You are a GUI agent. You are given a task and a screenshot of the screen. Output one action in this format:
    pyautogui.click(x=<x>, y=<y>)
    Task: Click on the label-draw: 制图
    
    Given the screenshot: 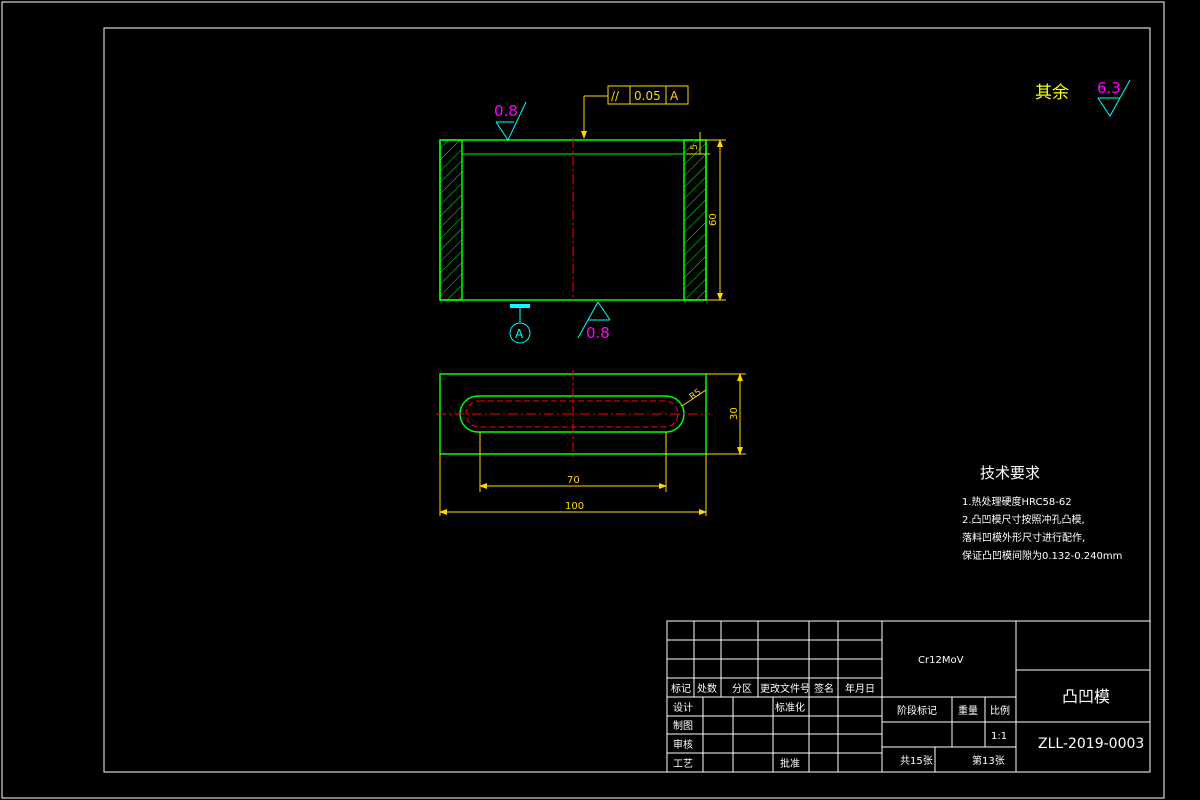 What is the action you would take?
    pyautogui.click(x=683, y=725)
    